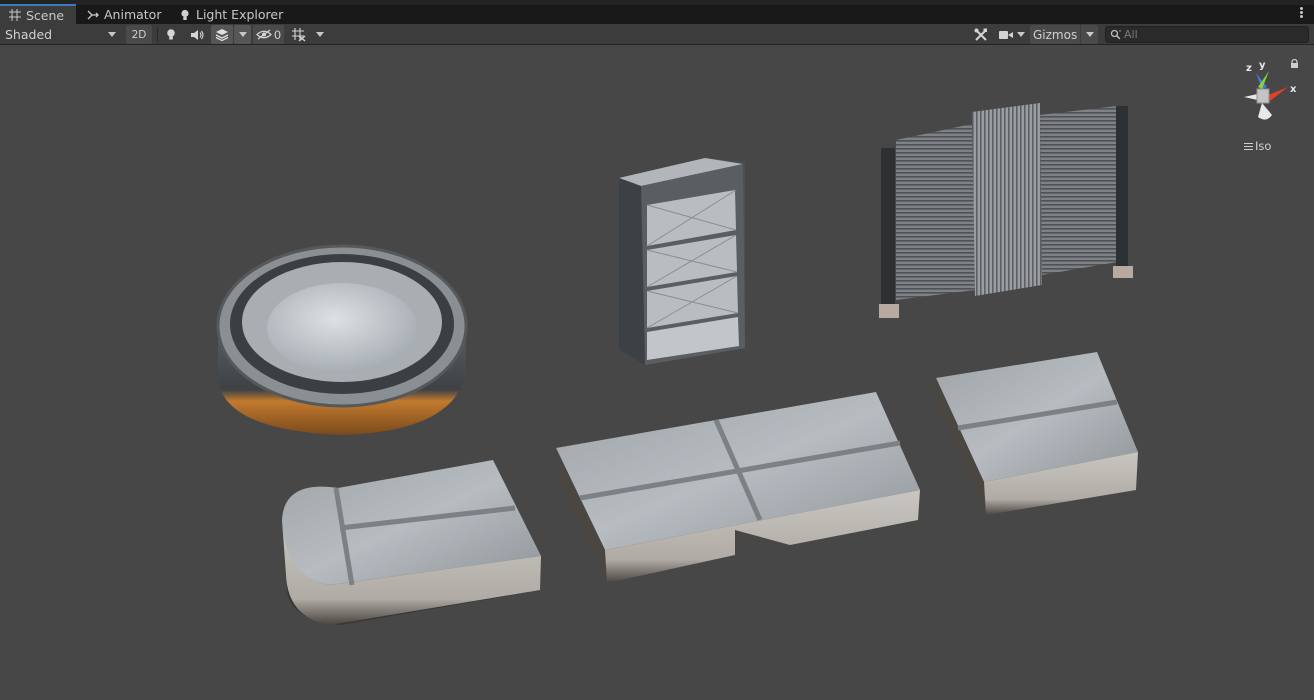 The image size is (1314, 700). What do you see at coordinates (657, 12) in the screenshot?
I see `tab-bar: Scene Animator Light Explorer` at bounding box center [657, 12].